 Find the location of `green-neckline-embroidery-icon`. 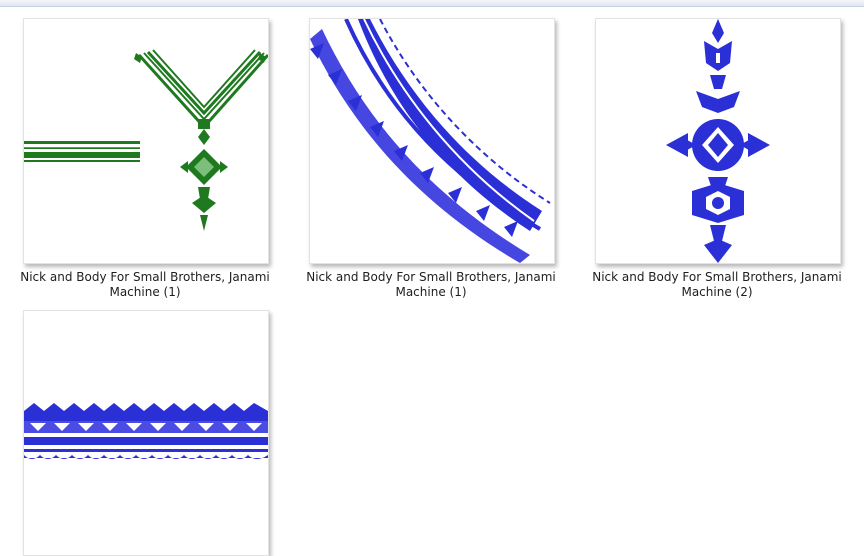

green-neckline-embroidery-icon is located at coordinates (146, 140).